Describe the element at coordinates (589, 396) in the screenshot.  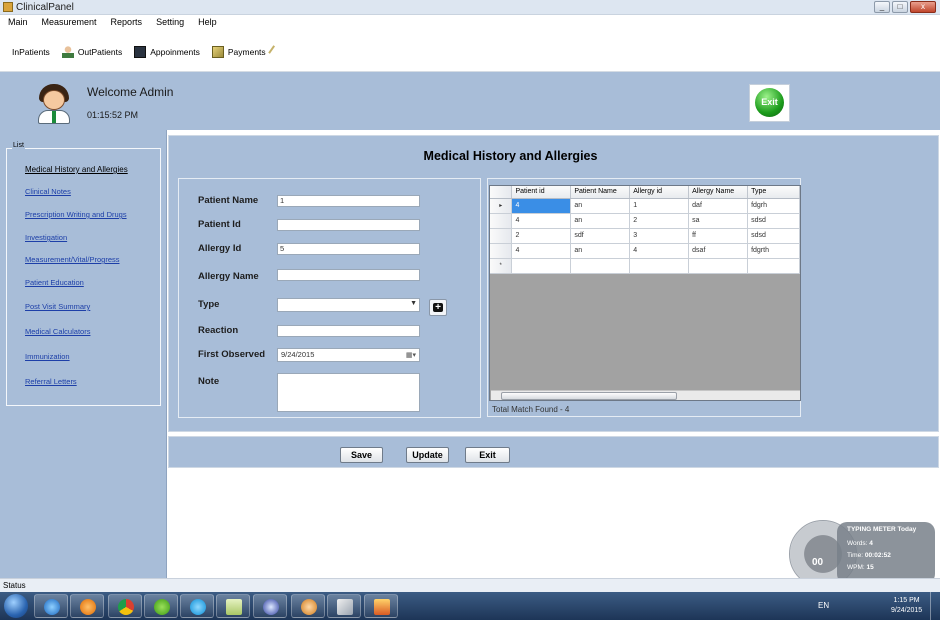
I see `scrollbar-thumb` at that location.